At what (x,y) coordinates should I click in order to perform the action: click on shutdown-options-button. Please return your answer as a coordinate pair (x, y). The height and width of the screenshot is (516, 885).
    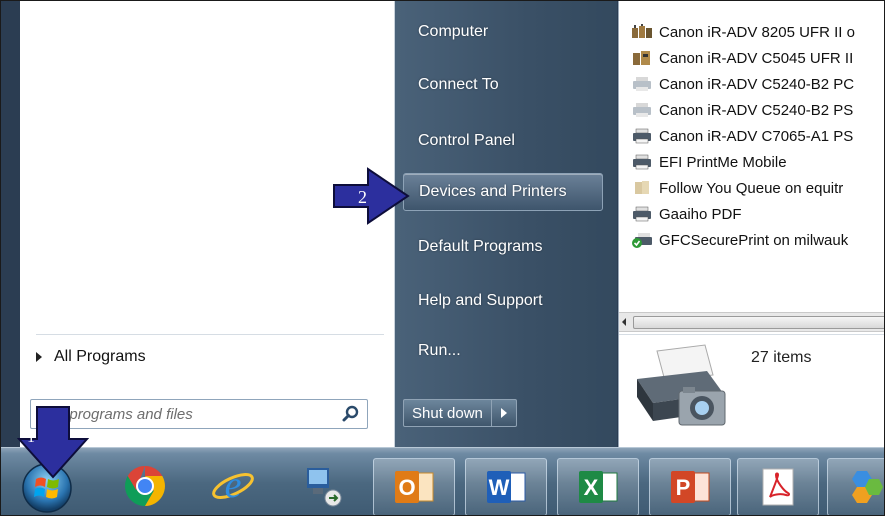
    Looking at the image, I should click on (504, 413).